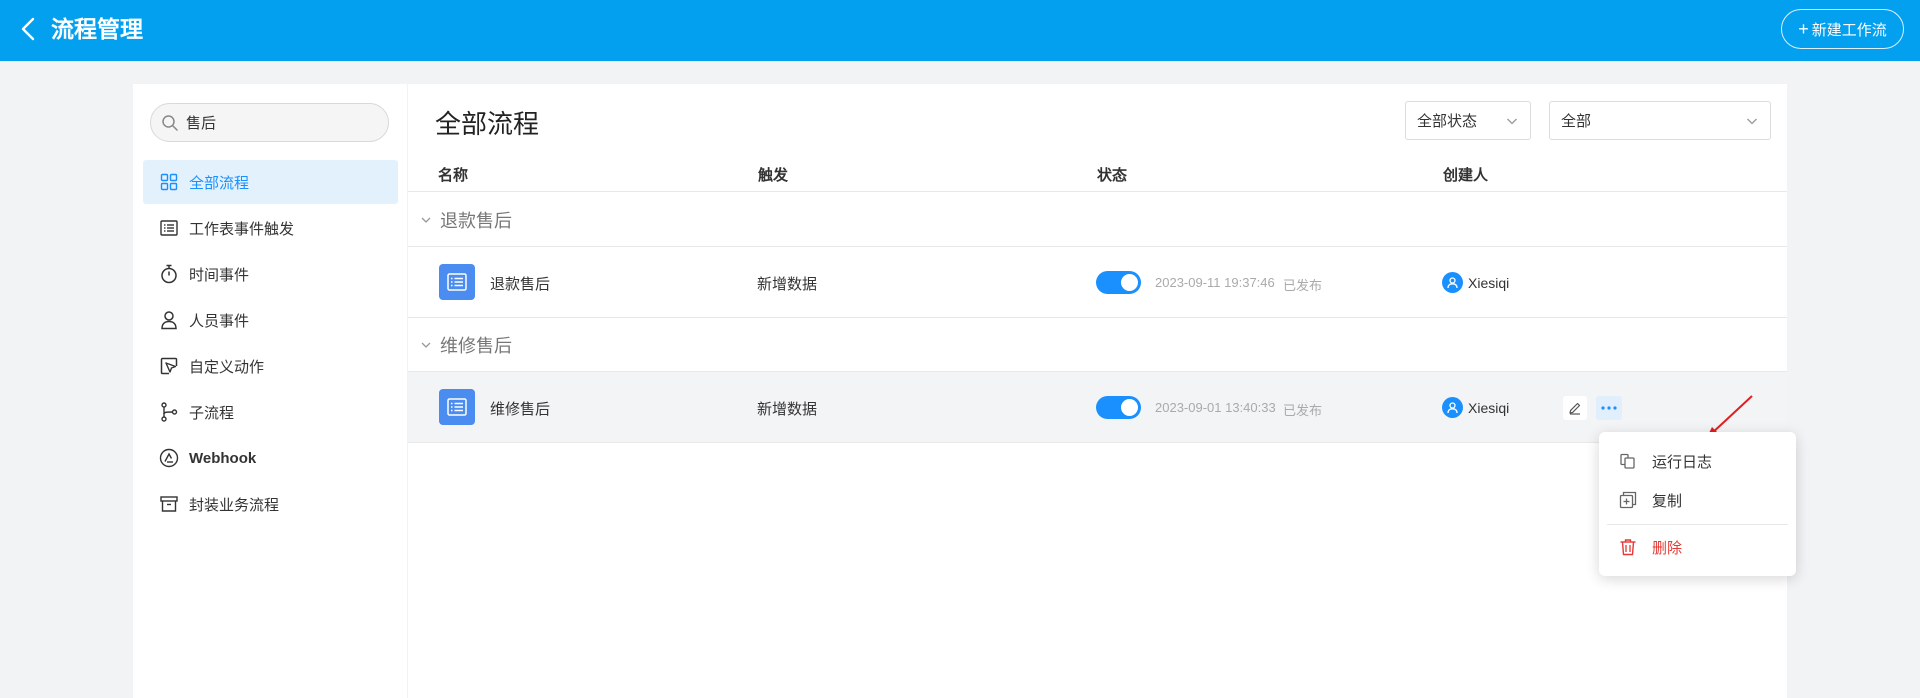  What do you see at coordinates (270, 320) in the screenshot?
I see `sidebar-item-person-events: 人员事件` at bounding box center [270, 320].